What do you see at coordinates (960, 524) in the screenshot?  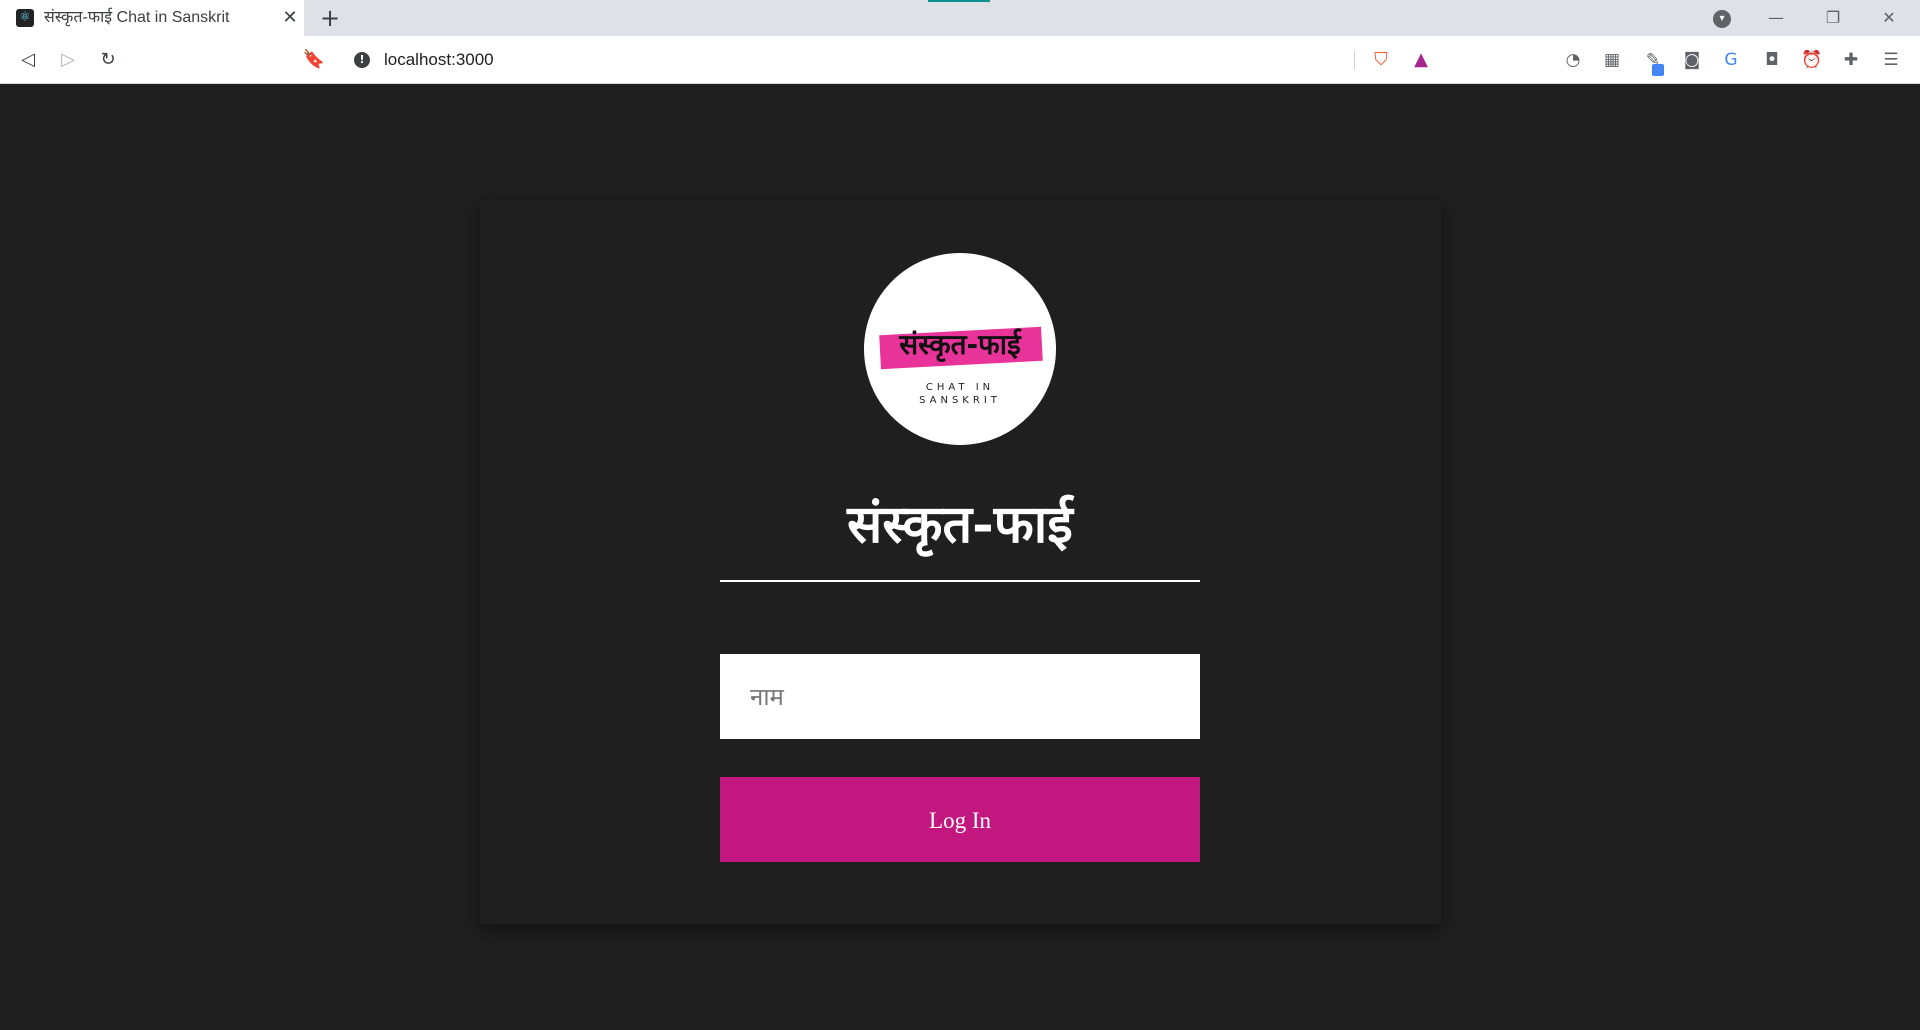 I see `app-title: संस्कृत-फाई` at bounding box center [960, 524].